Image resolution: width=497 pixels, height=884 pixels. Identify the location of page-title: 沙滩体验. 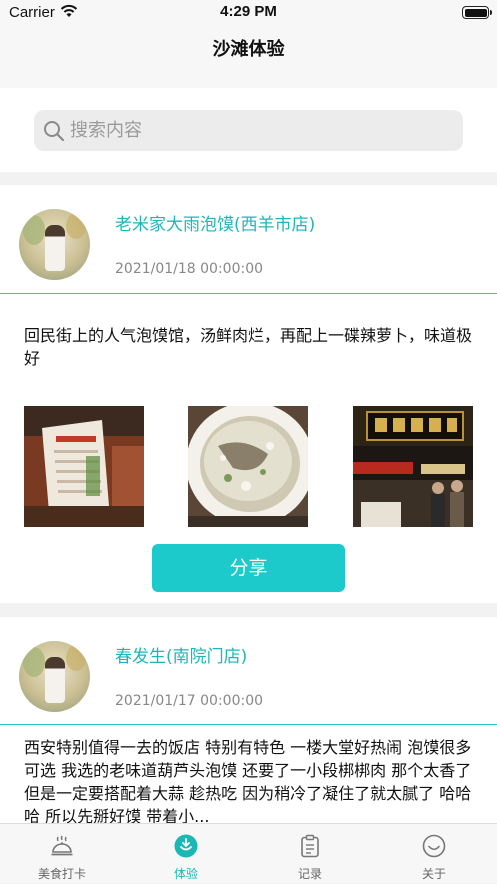
(248, 49).